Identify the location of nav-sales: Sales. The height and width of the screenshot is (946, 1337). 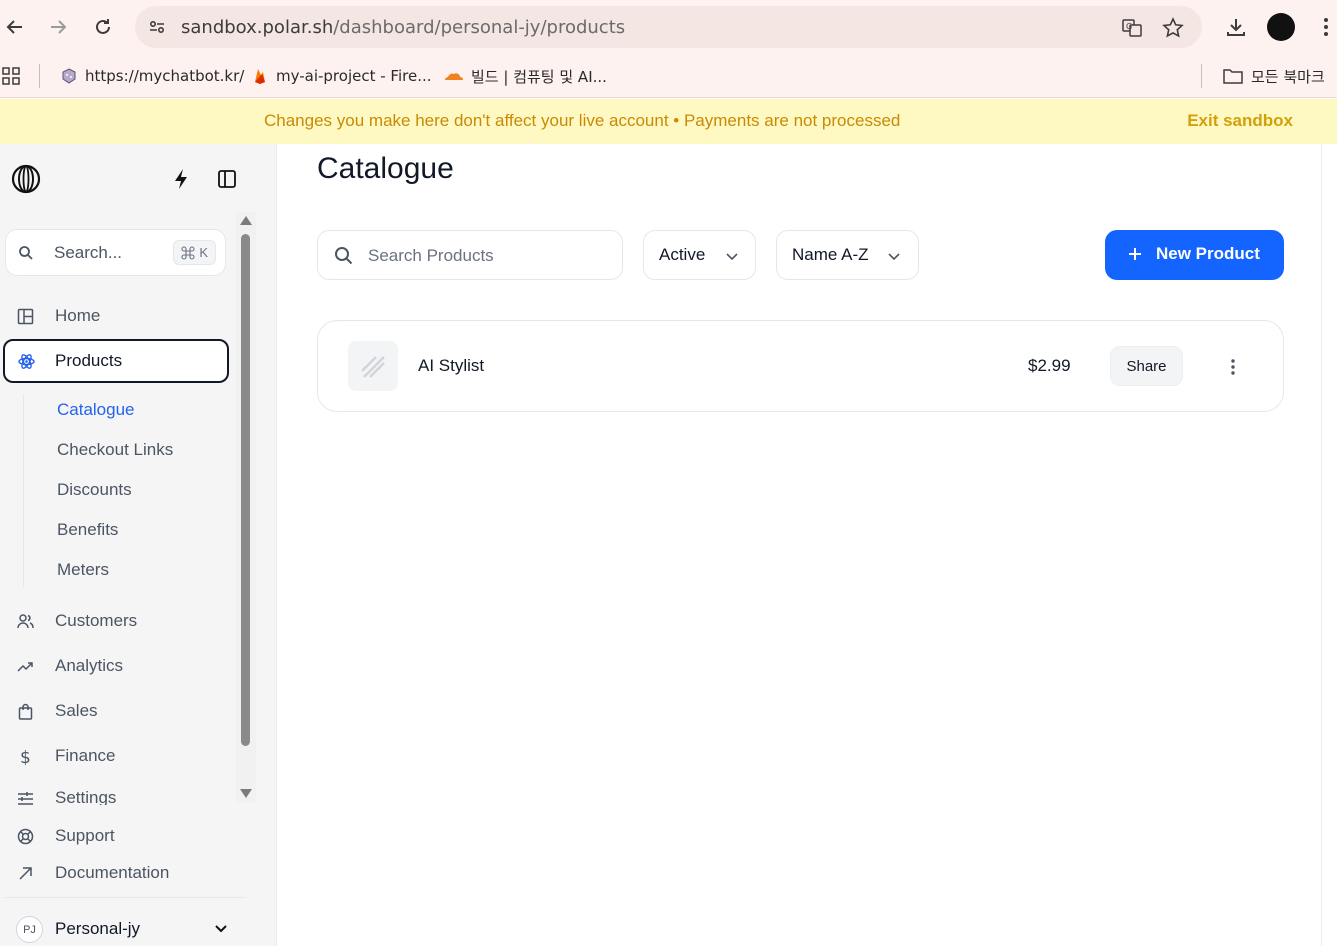
(116, 711).